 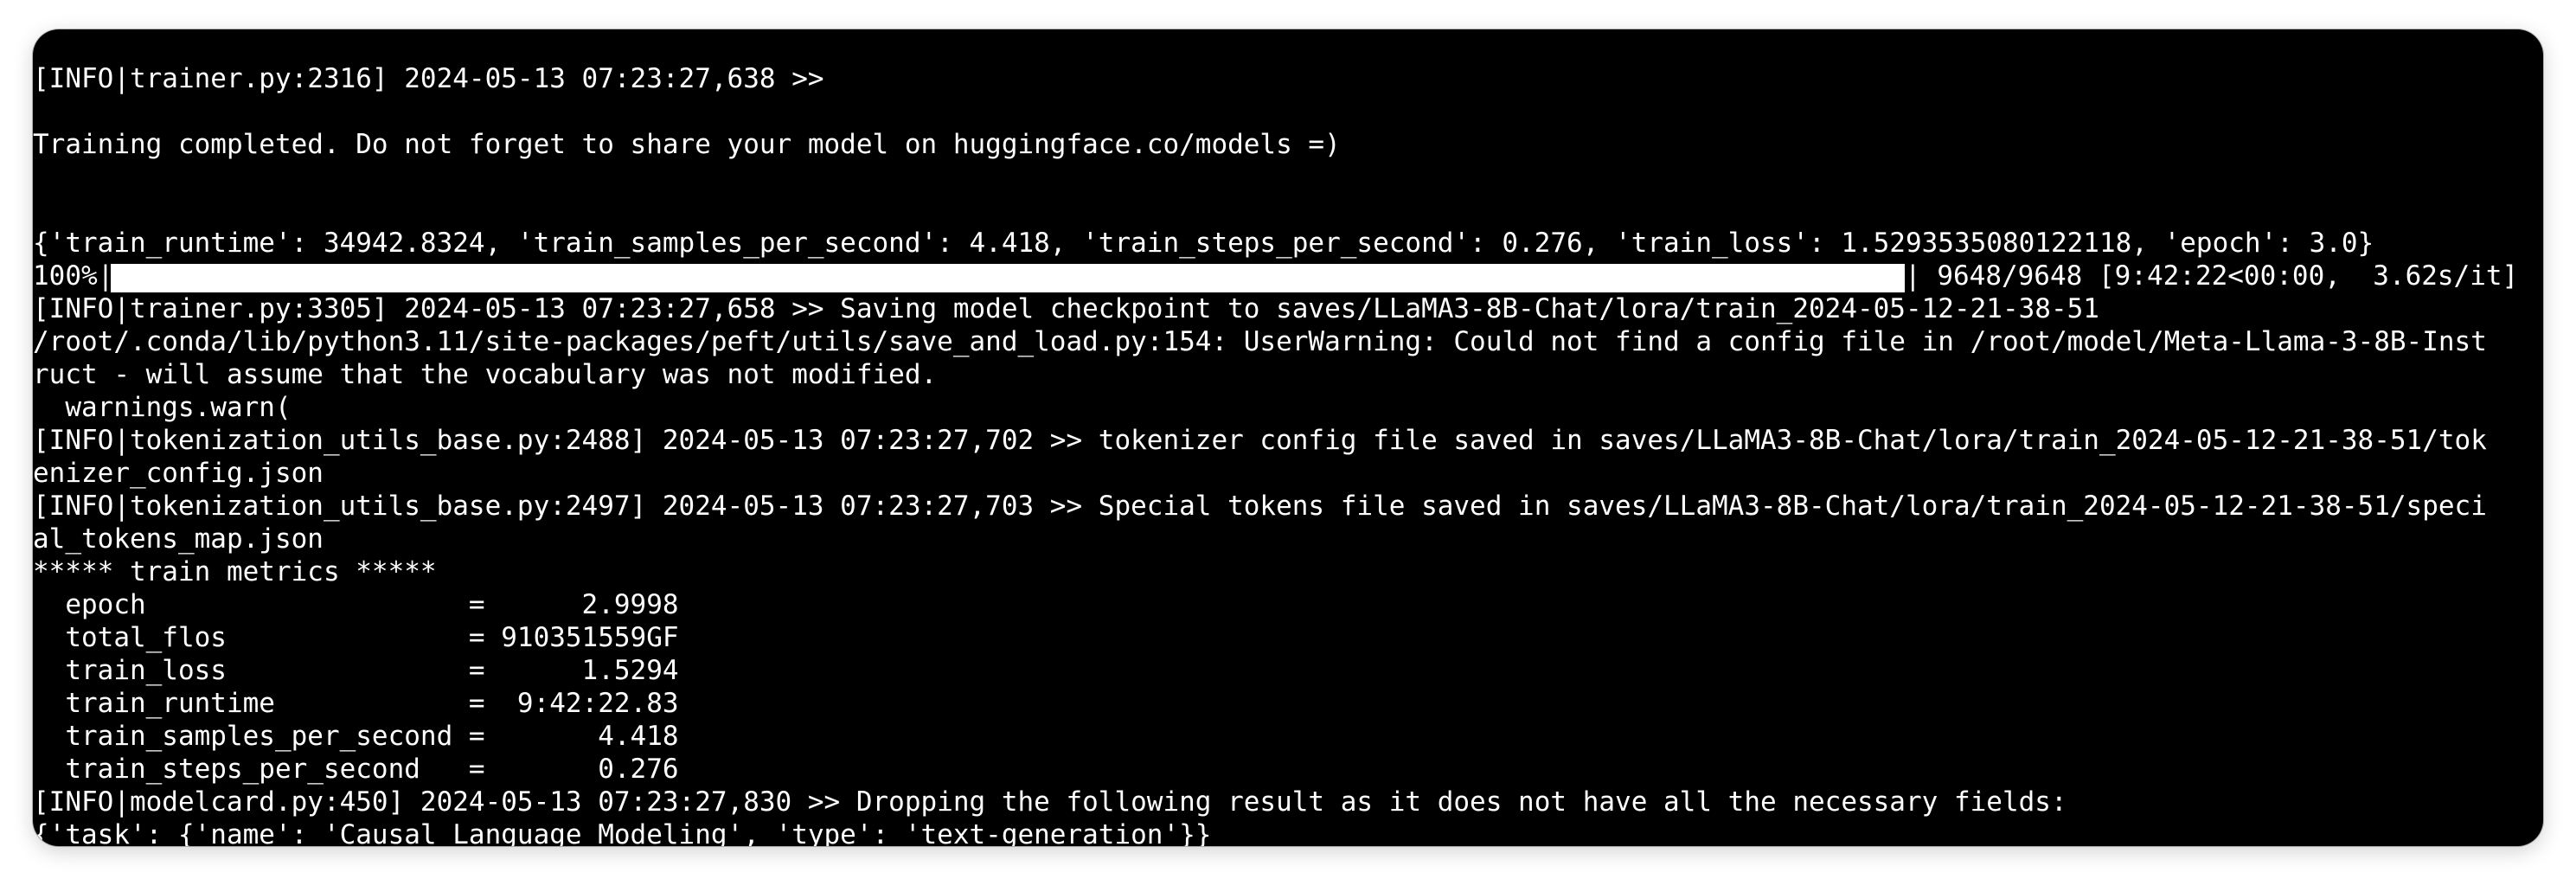 I want to click on metric-train-steps-per-second: train_steps_per_second = 0.276, so click(x=356, y=769).